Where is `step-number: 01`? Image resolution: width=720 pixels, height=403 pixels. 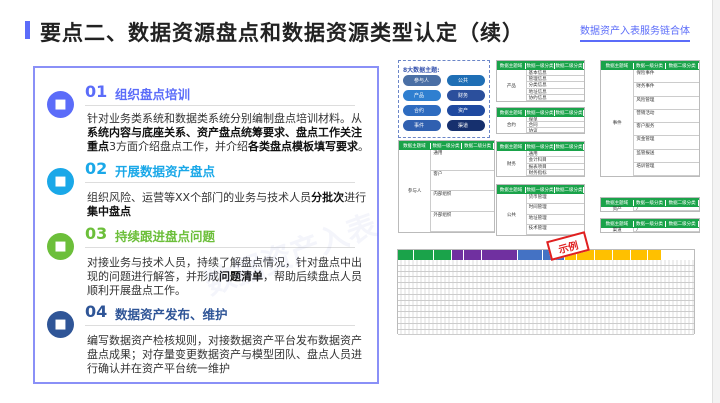 step-number: 01 is located at coordinates (96, 91).